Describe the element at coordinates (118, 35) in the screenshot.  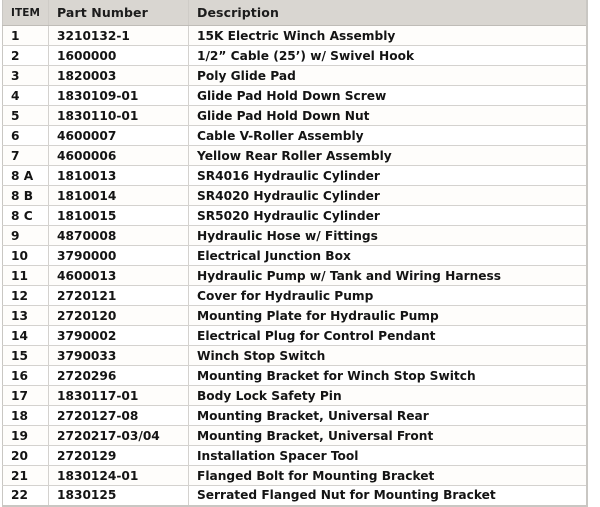
I see `cell-part-number: 3210132-1` at that location.